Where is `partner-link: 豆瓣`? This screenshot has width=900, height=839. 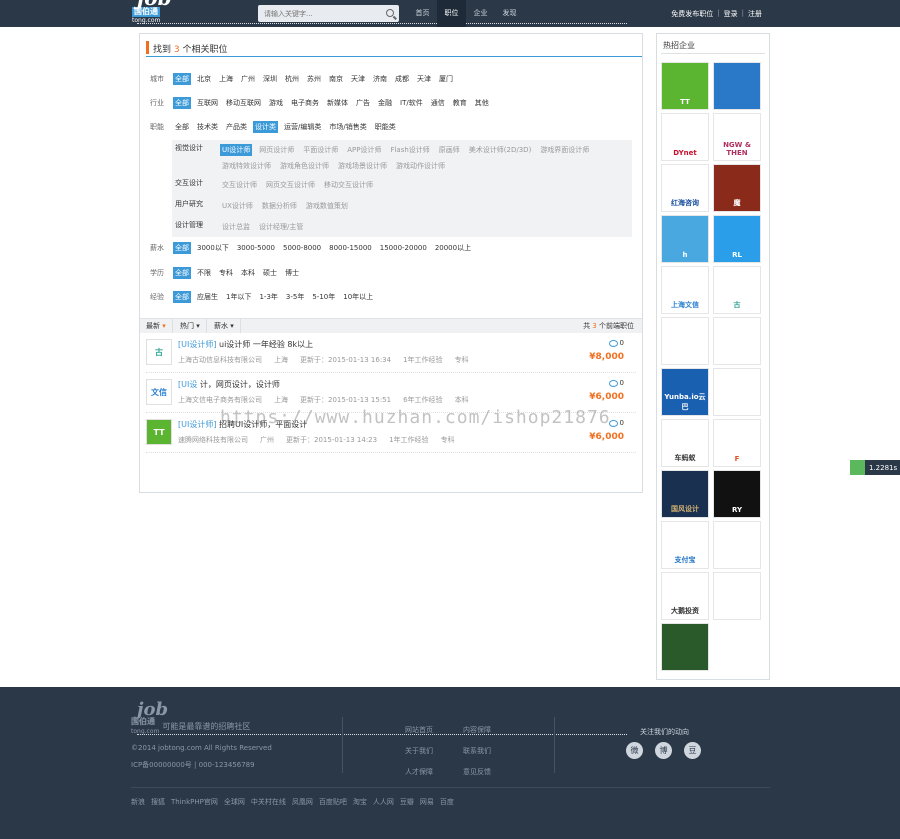 partner-link: 豆瓣 is located at coordinates (407, 802).